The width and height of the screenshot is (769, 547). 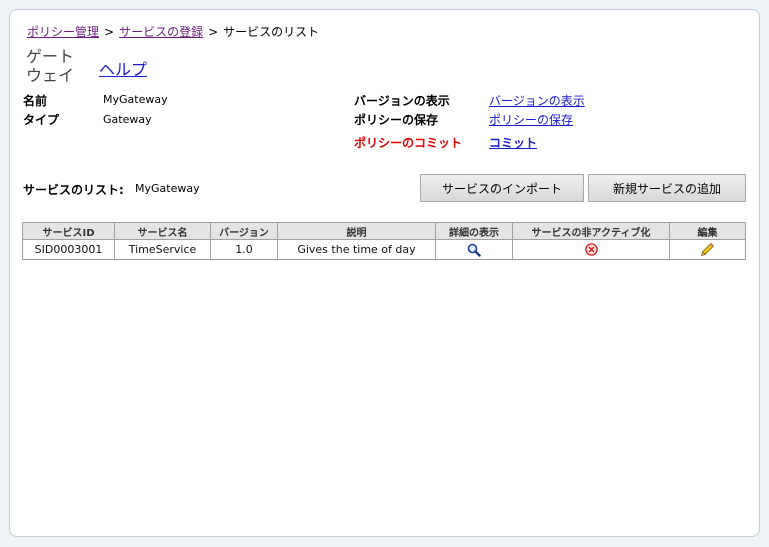 I want to click on help-link: ヘルプ, so click(x=123, y=68).